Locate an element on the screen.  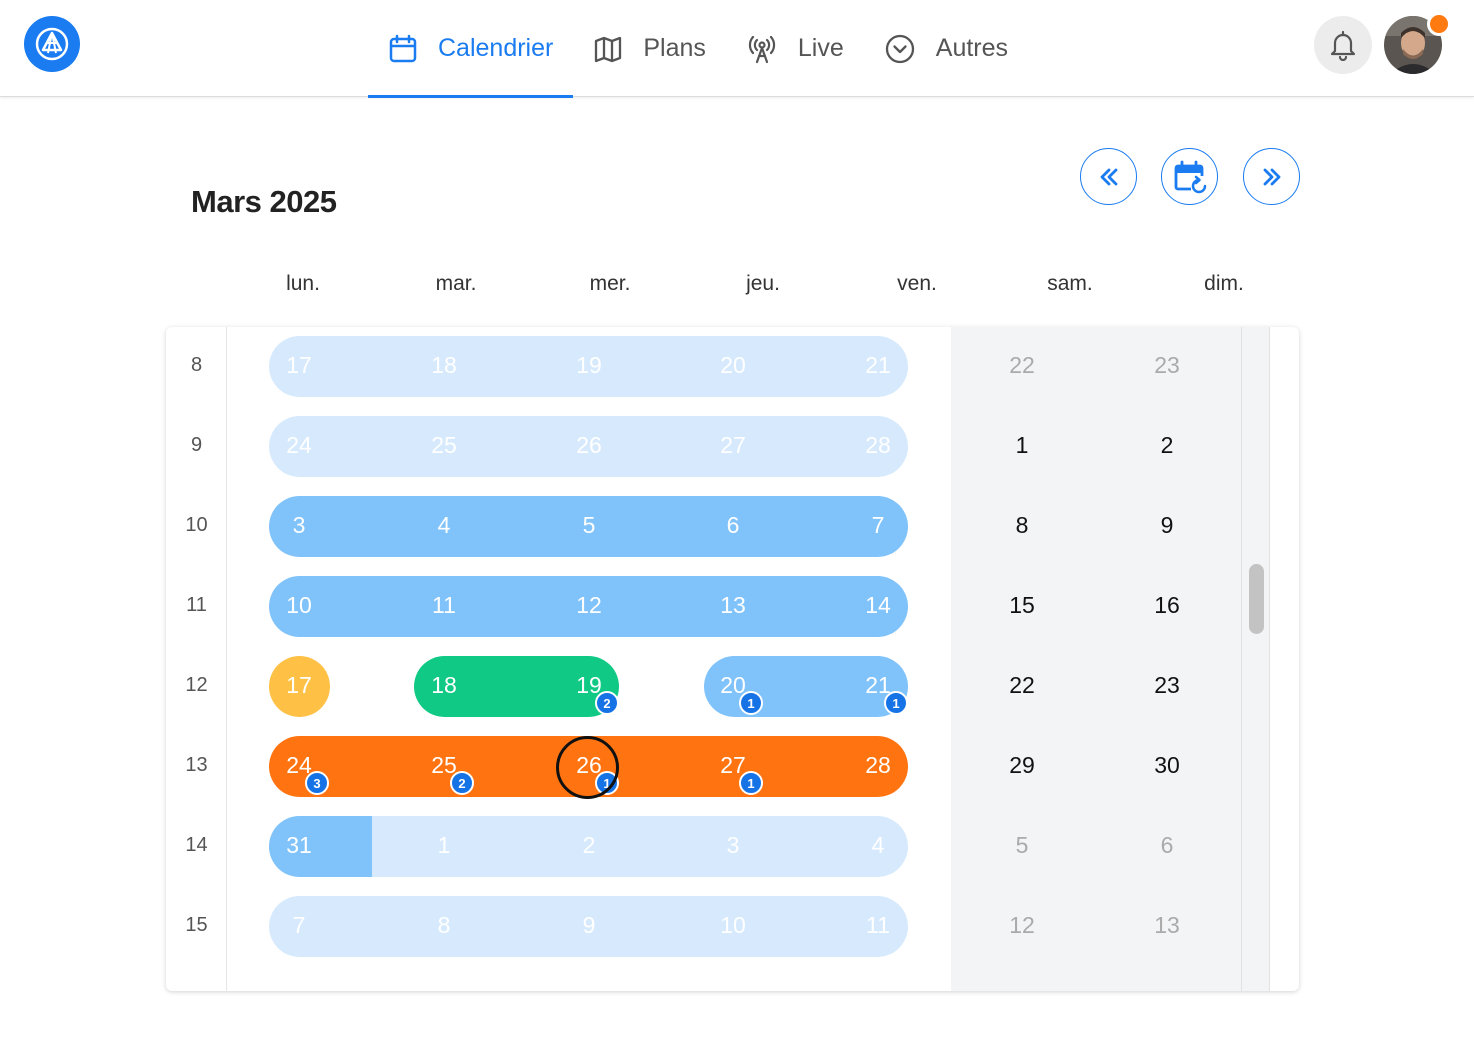
main-nav: Calendrier Plans Live Autres is located at coordinates (698, 49).